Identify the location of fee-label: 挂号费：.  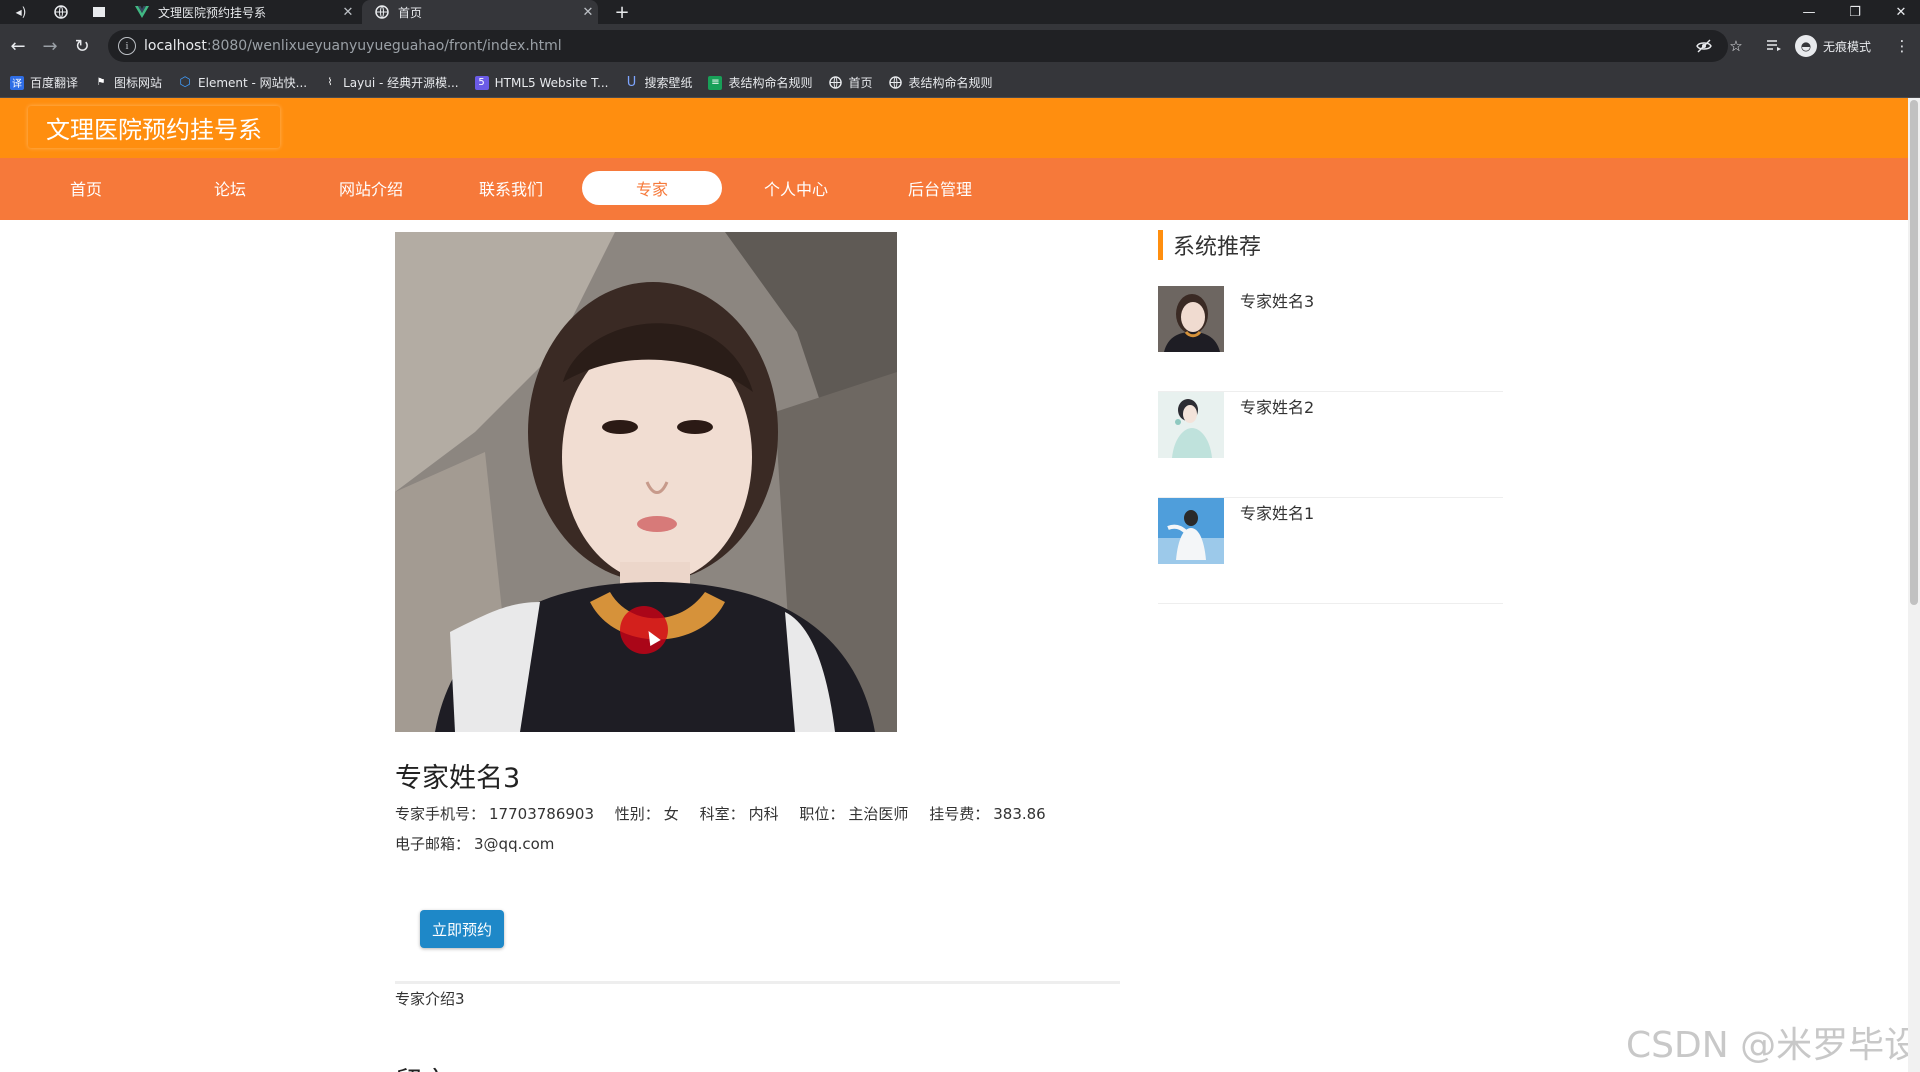
(959, 814).